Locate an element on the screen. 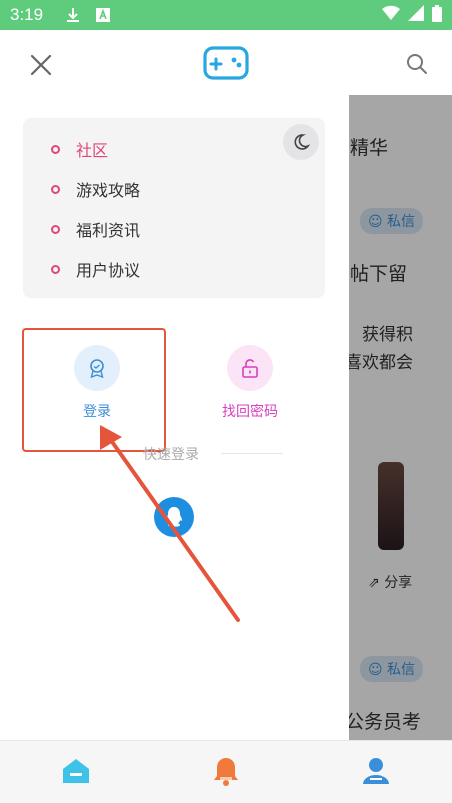  battery-icon is located at coordinates (437, 15).